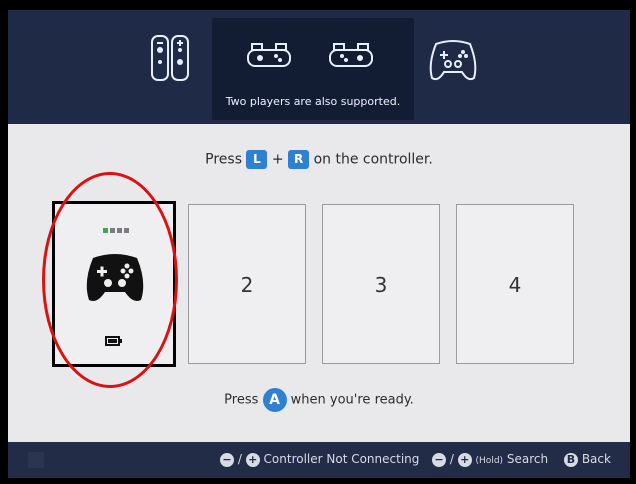  I want to click on back-hint: B Back, so click(587, 459).